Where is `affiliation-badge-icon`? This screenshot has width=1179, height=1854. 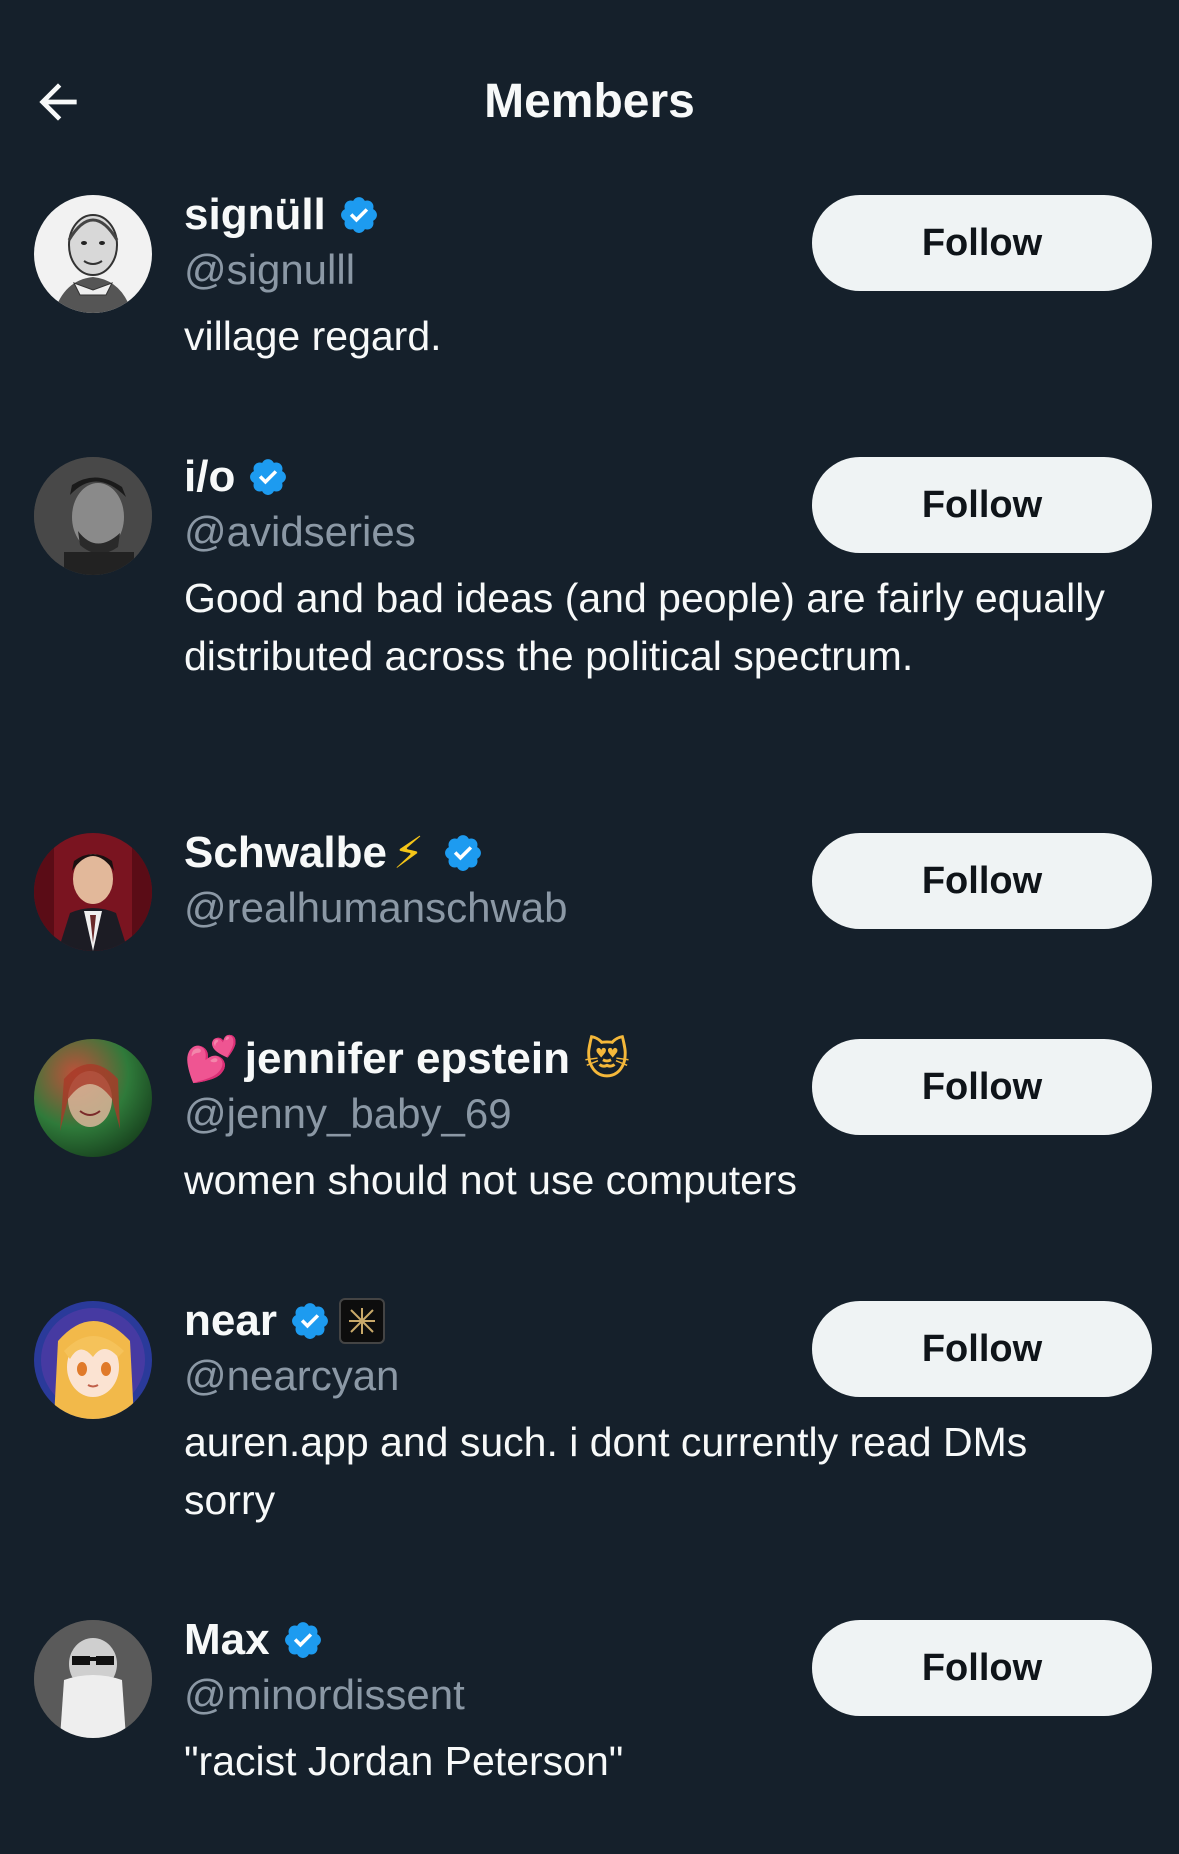
affiliation-badge-icon is located at coordinates (361, 1321).